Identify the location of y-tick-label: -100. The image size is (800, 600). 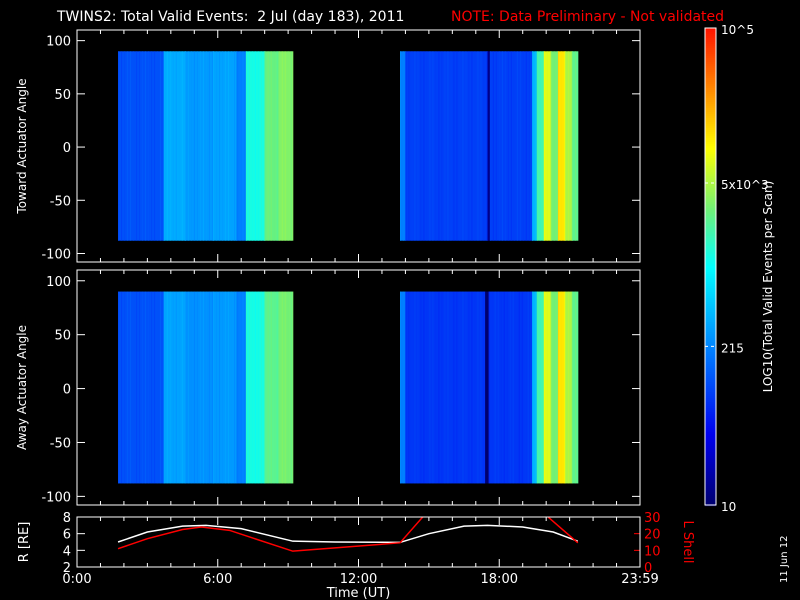
(56, 254).